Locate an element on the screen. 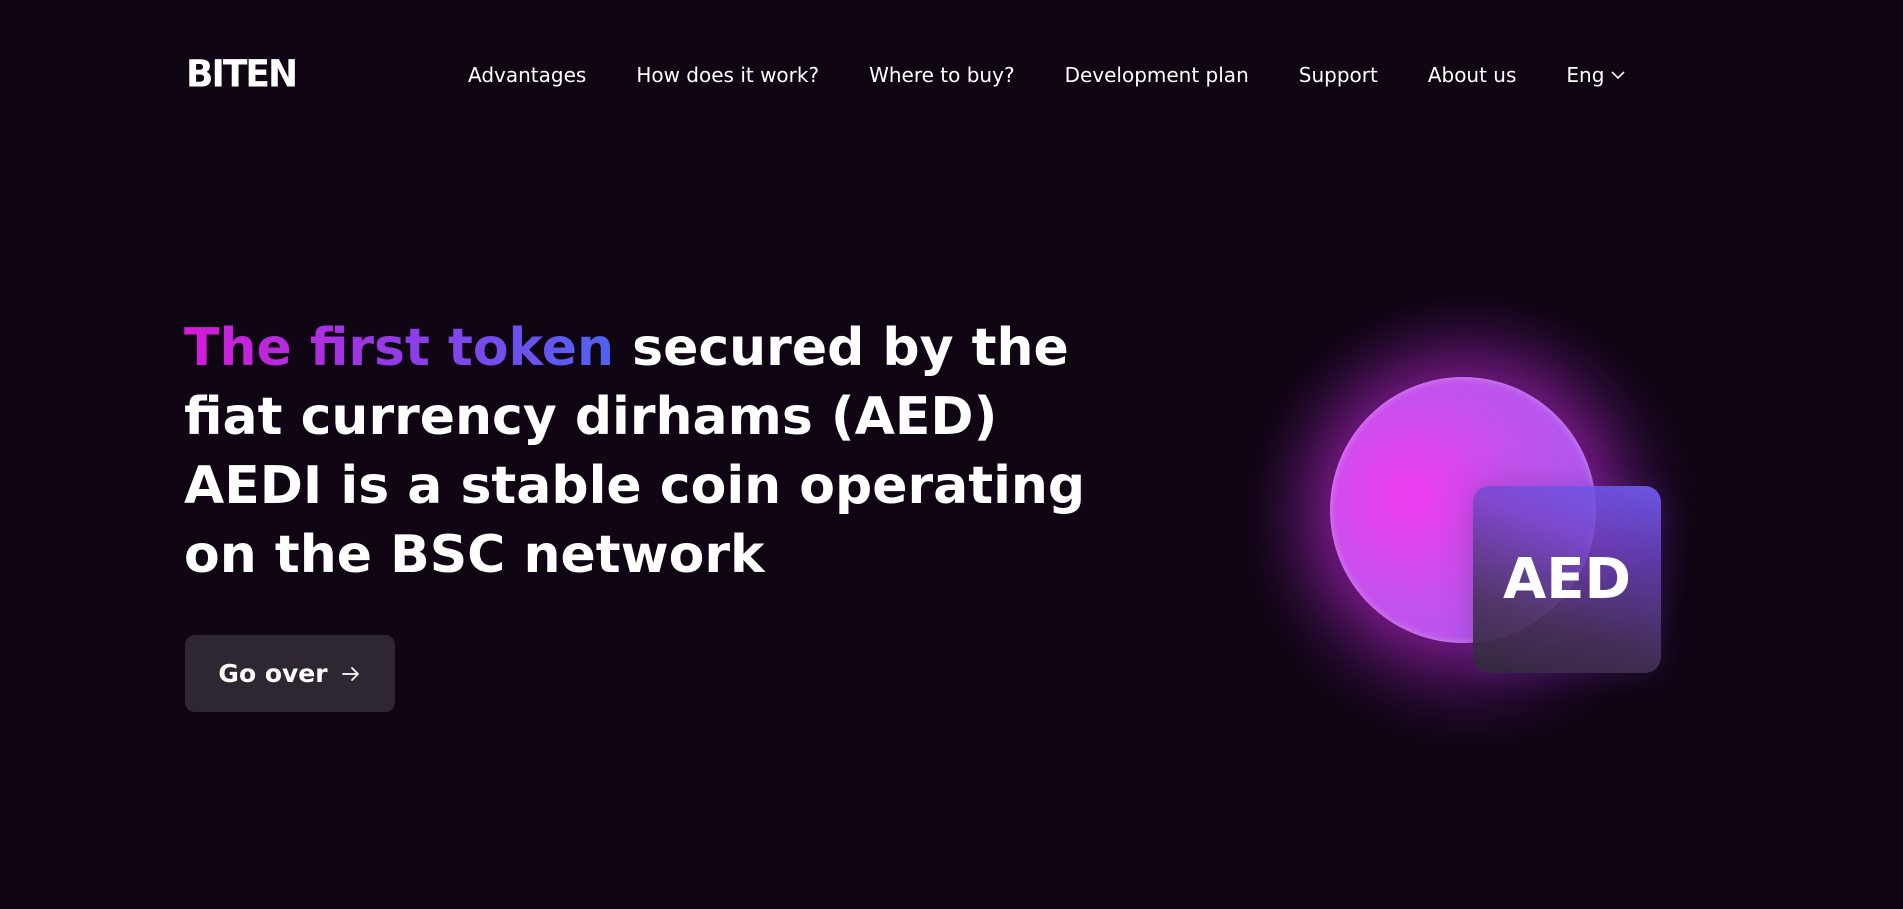 The height and width of the screenshot is (909, 1903). nav-about-us: About us is located at coordinates (1472, 75).